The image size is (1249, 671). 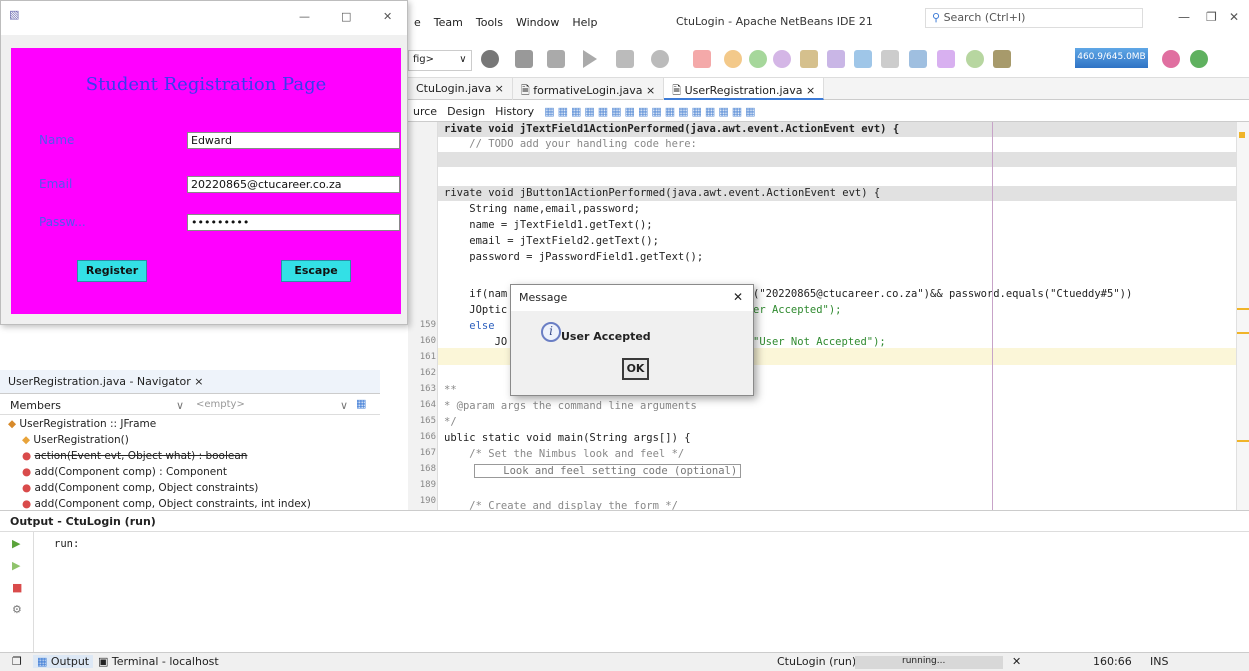 I want to click on rerun-different-icon: ▶, so click(x=16, y=565).